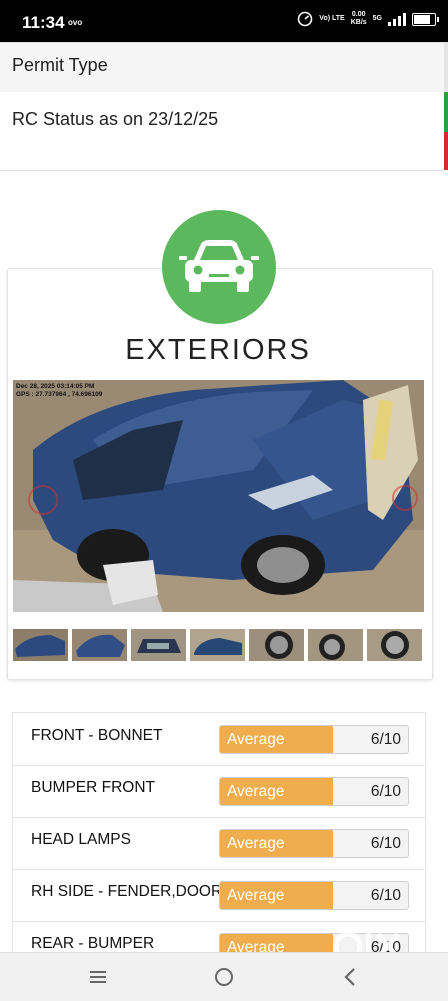  I want to click on battery-icon, so click(425, 19).